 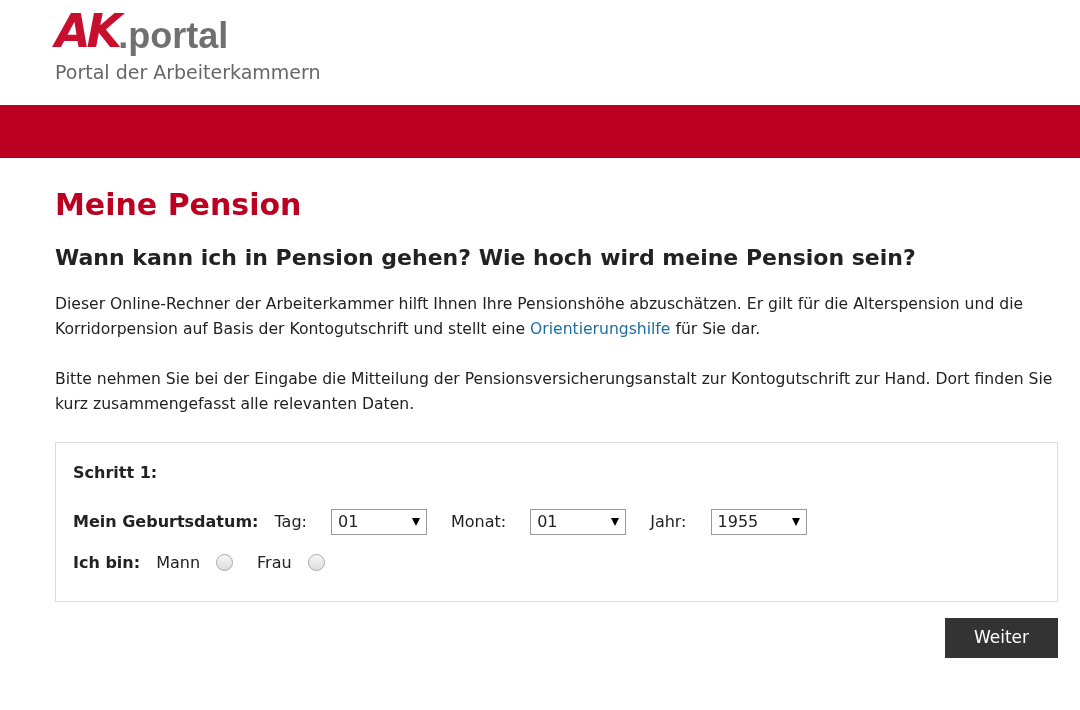 I want to click on step-heading: Schritt 1:, so click(x=116, y=472).